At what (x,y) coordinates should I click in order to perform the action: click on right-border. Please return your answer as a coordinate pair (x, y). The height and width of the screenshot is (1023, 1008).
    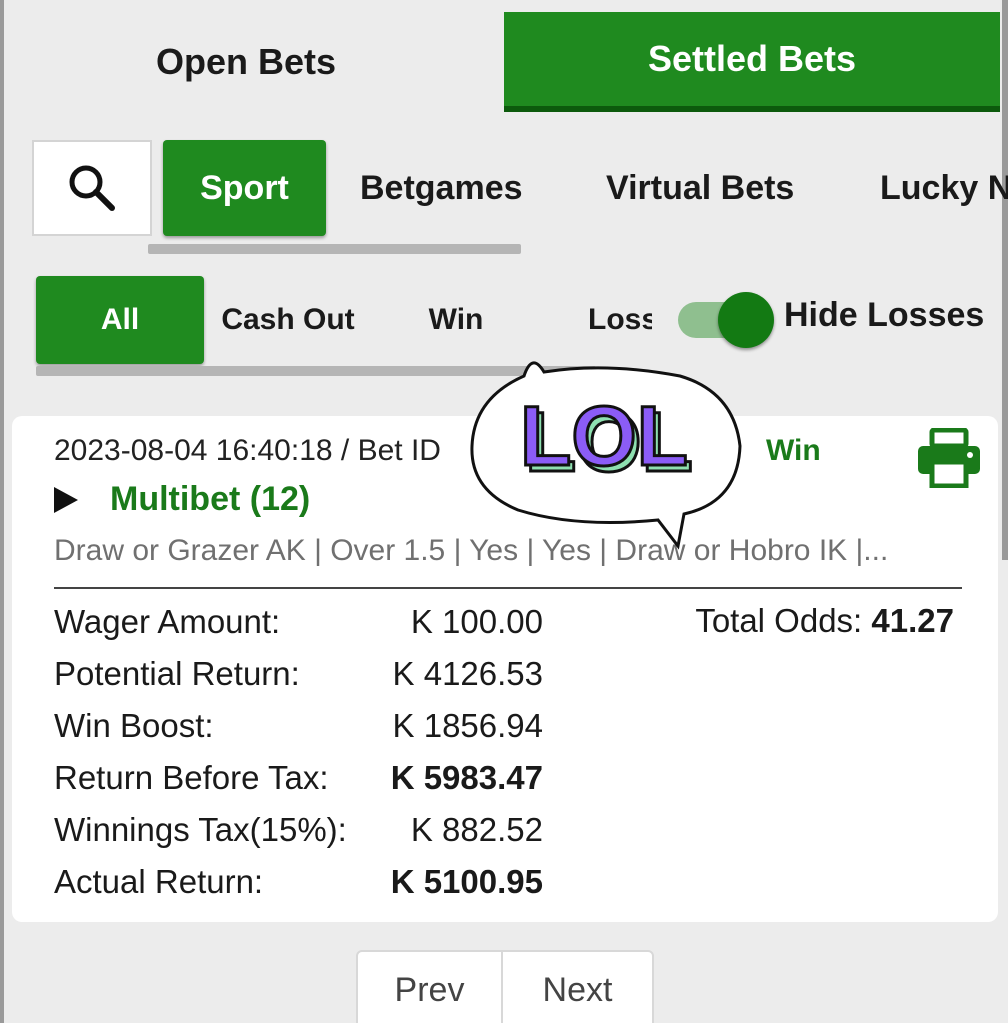
    Looking at the image, I should click on (1005, 280).